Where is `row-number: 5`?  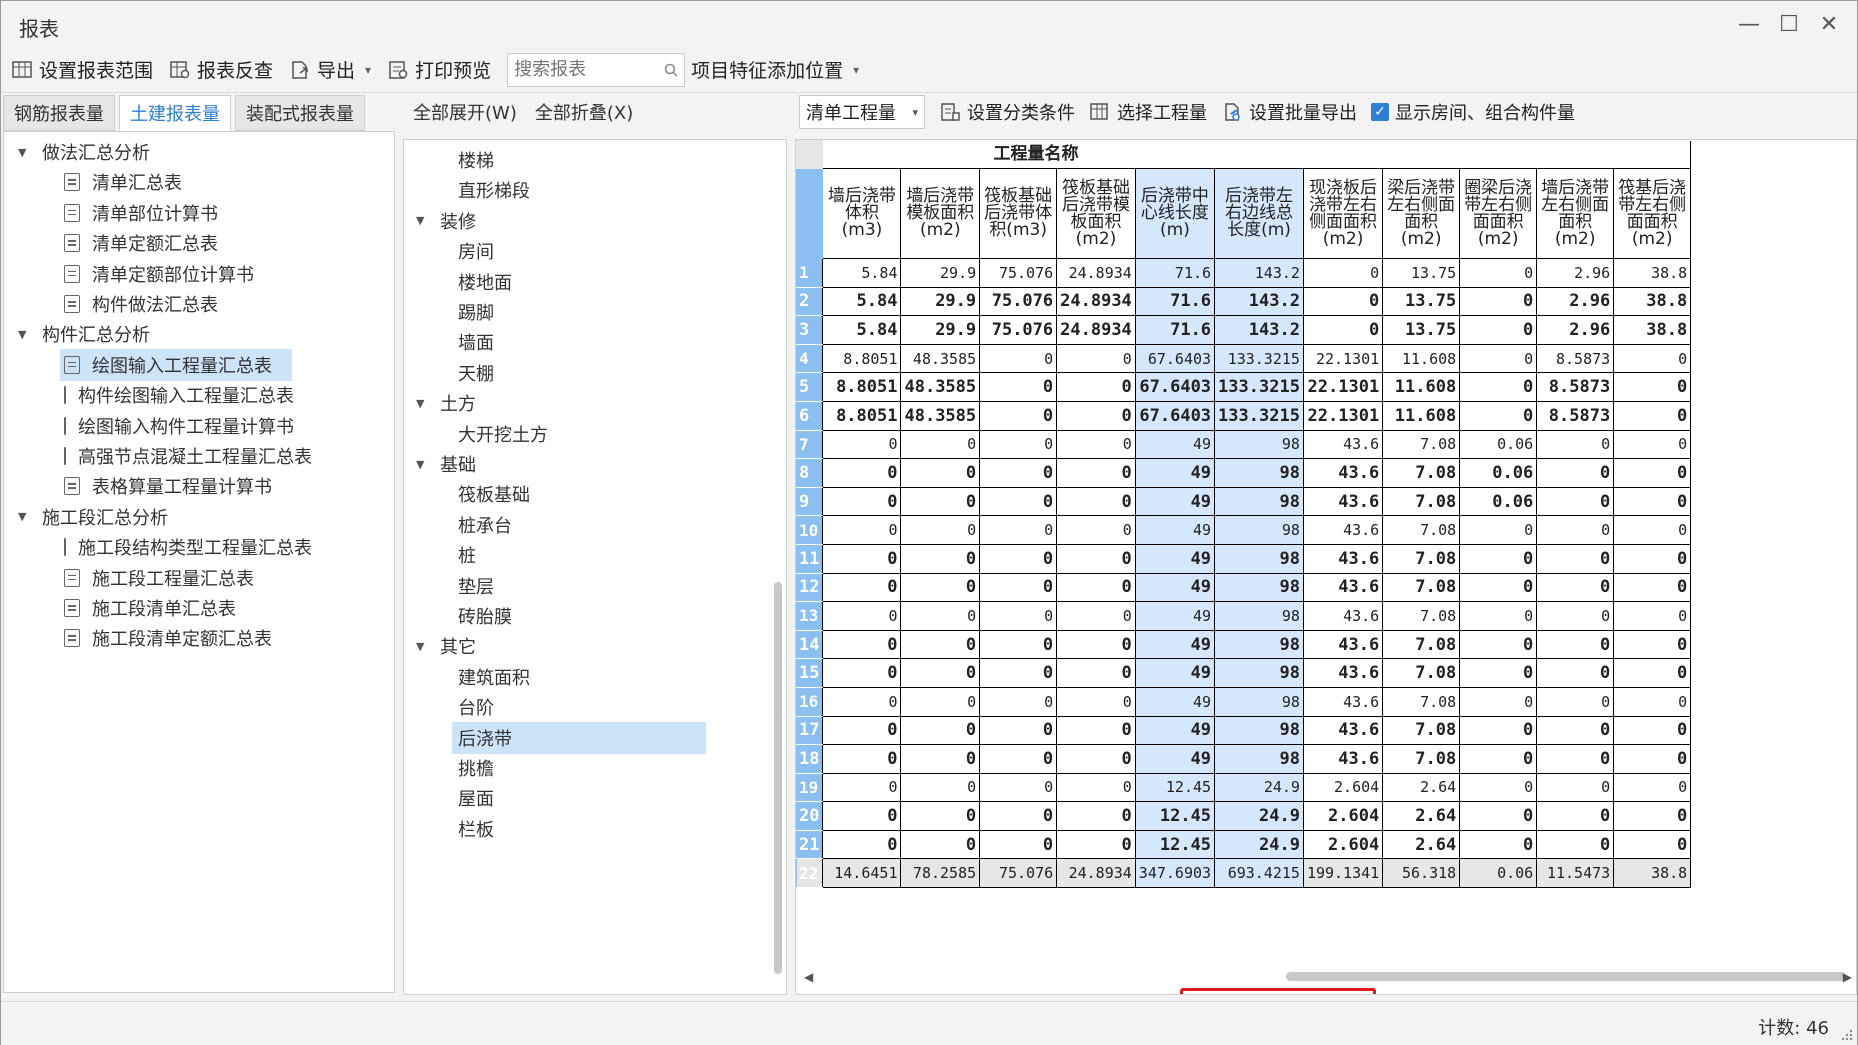 row-number: 5 is located at coordinates (810, 387).